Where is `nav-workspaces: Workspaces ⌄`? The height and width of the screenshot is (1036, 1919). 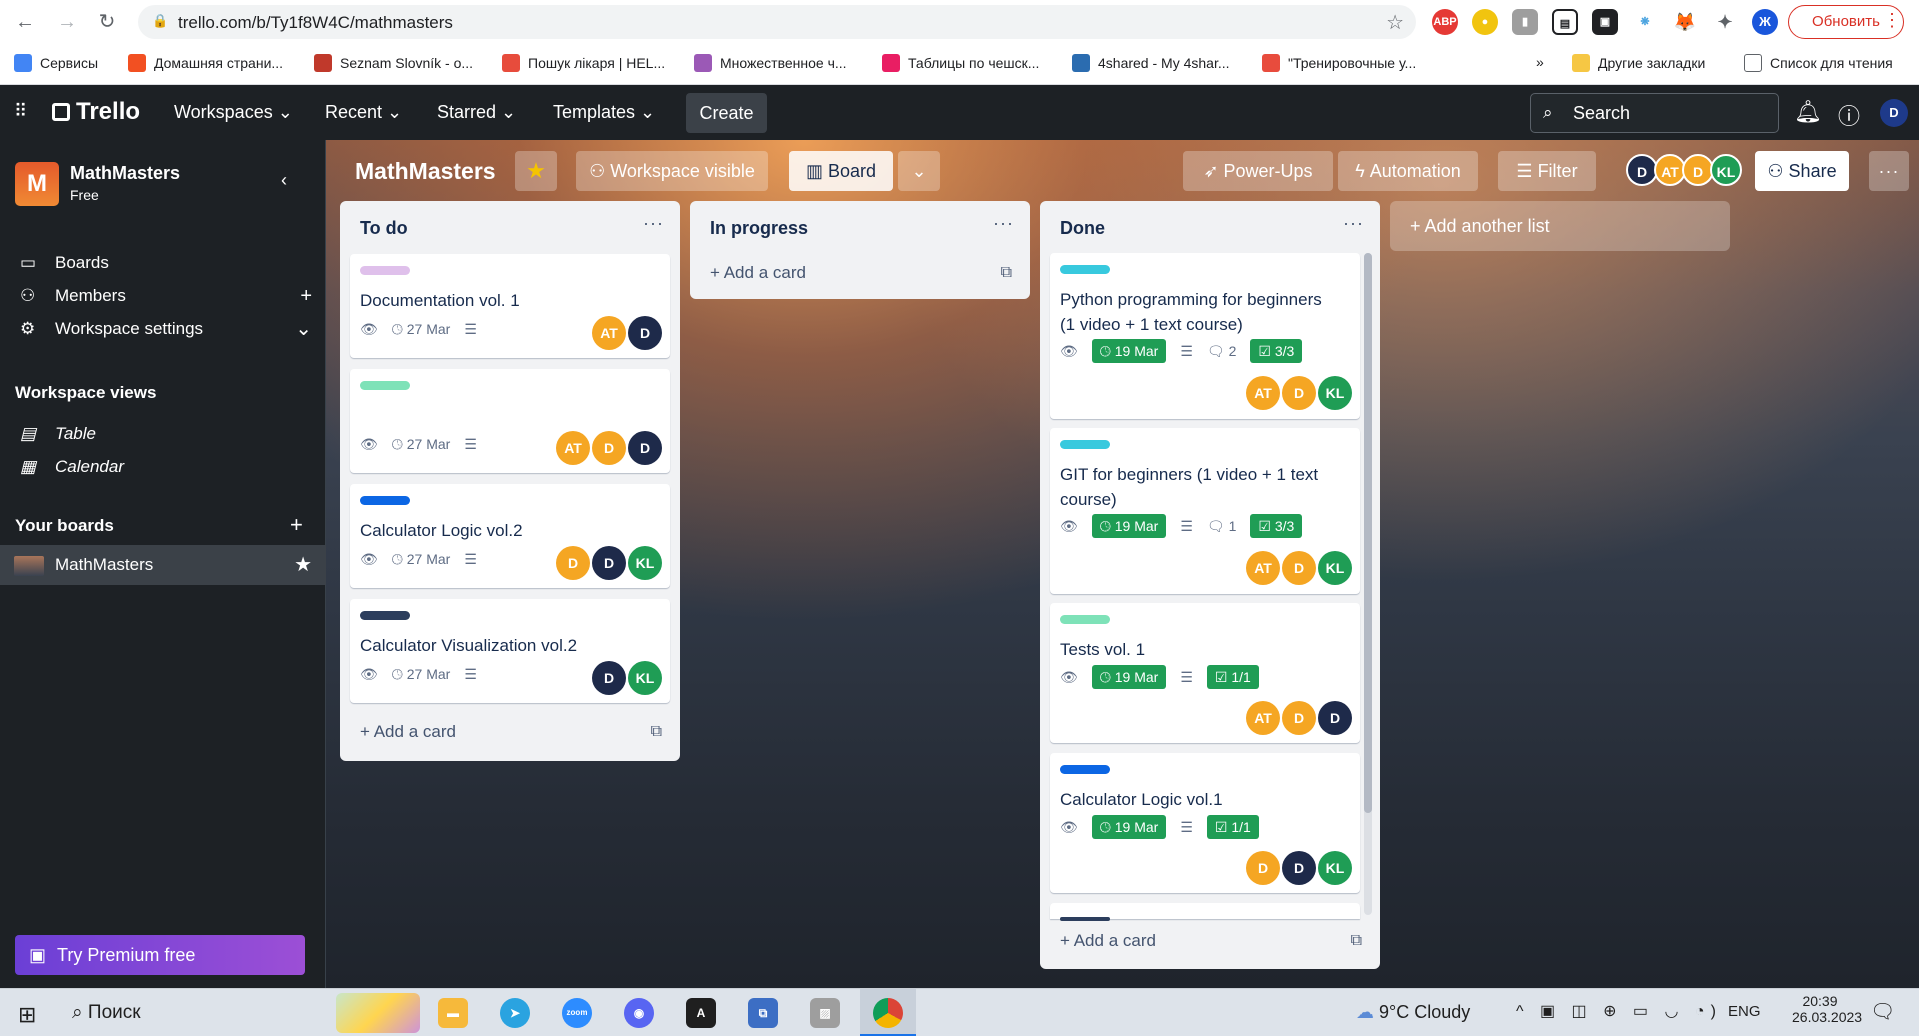 nav-workspaces: Workspaces ⌄ is located at coordinates (233, 112).